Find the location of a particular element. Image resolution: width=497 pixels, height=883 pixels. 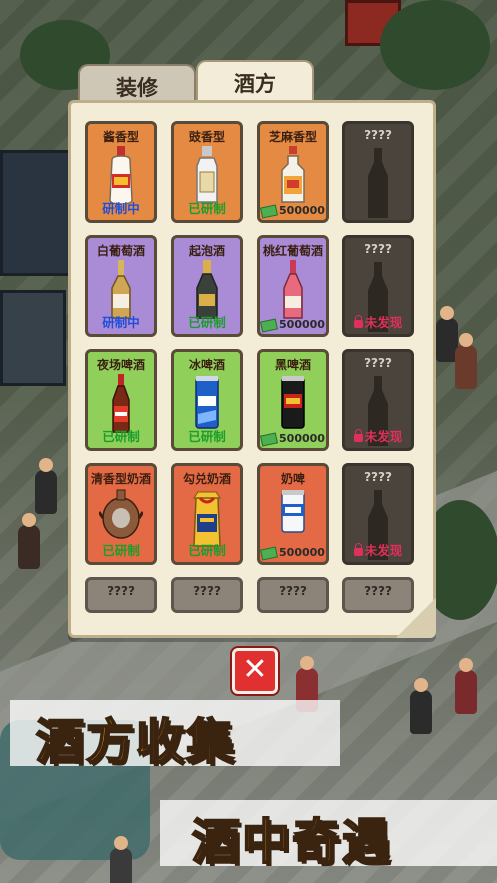

recipe-card: 黑啤酒 500000 is located at coordinates (293, 400).